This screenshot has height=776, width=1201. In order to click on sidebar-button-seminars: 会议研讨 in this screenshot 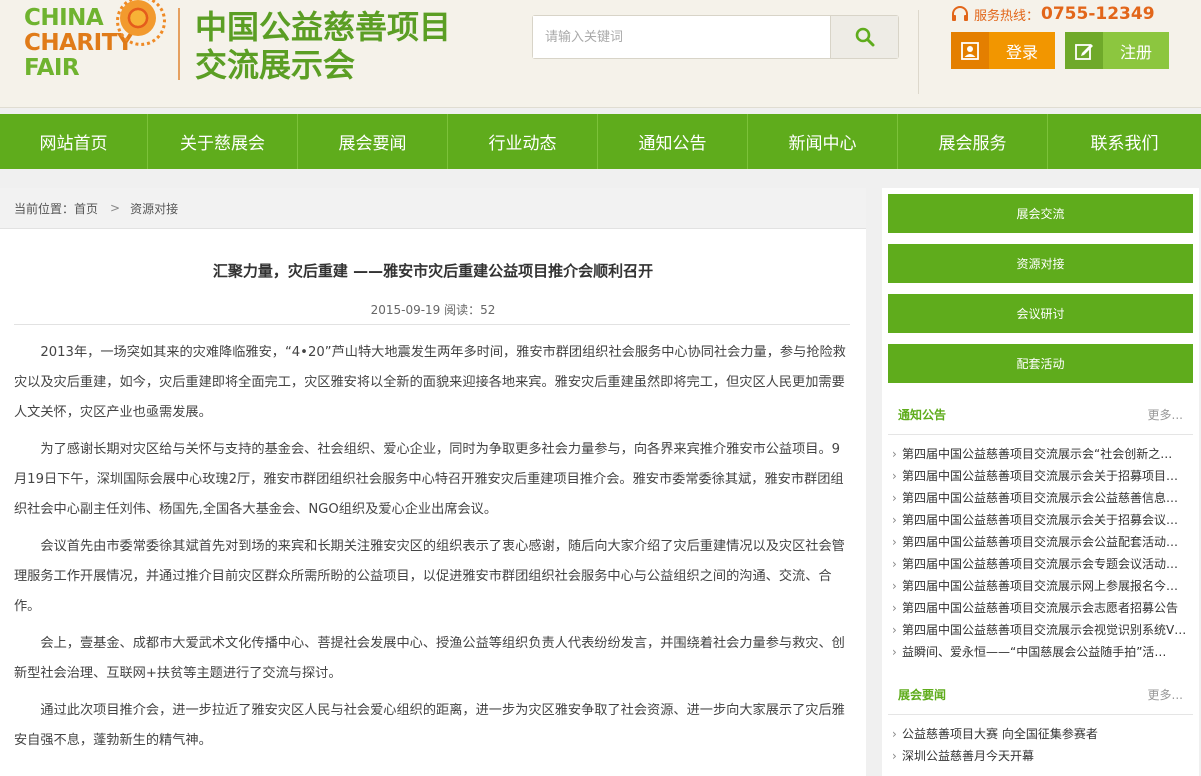, I will do `click(1040, 313)`.